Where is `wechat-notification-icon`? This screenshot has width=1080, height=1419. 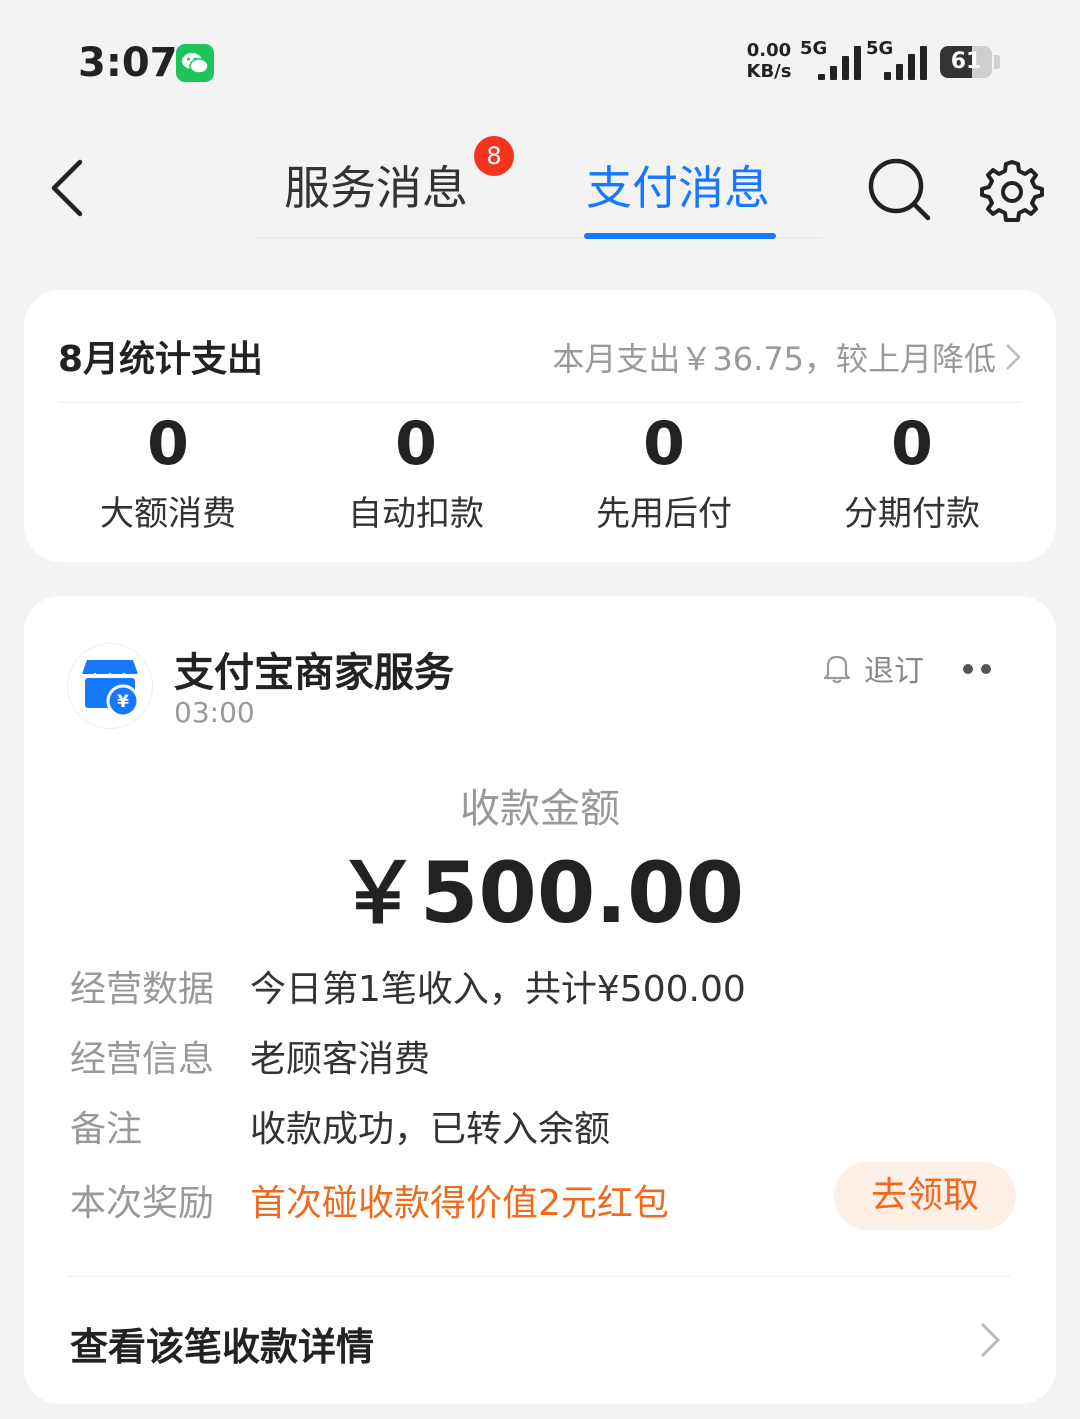
wechat-notification-icon is located at coordinates (195, 63).